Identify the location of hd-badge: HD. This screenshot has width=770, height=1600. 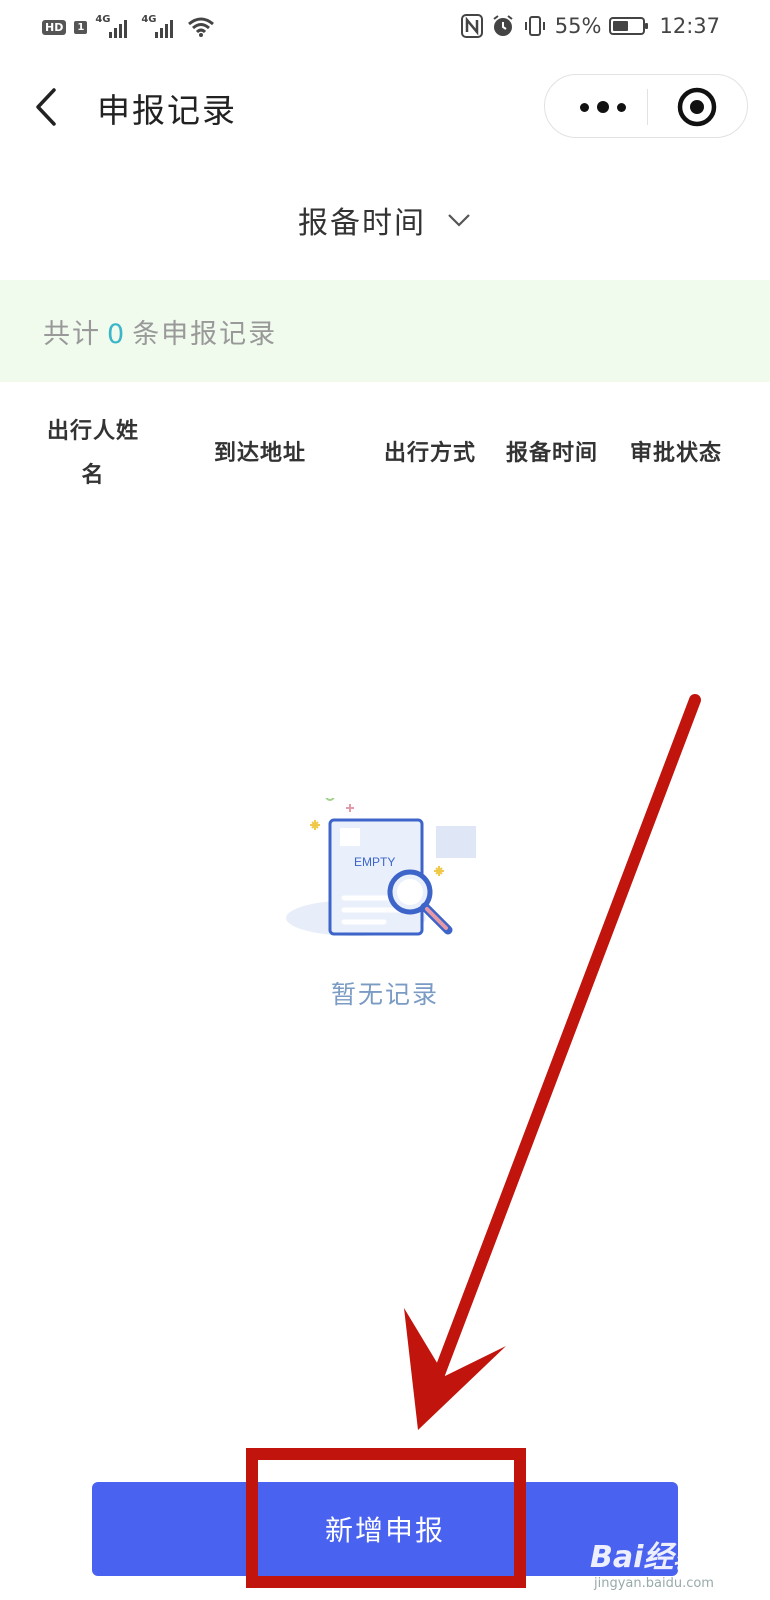
(54, 27).